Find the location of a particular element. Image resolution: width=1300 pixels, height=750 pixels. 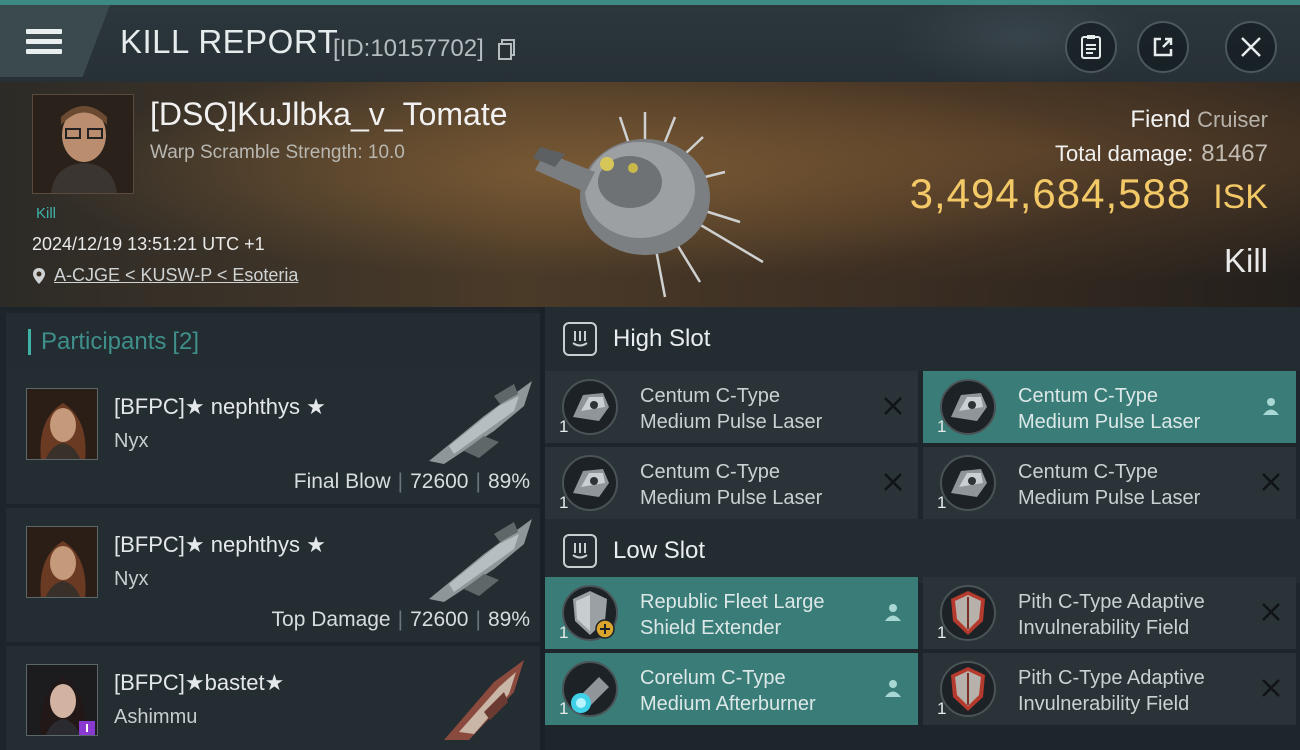

kill-id: [ID:10157702] is located at coordinates (408, 48).